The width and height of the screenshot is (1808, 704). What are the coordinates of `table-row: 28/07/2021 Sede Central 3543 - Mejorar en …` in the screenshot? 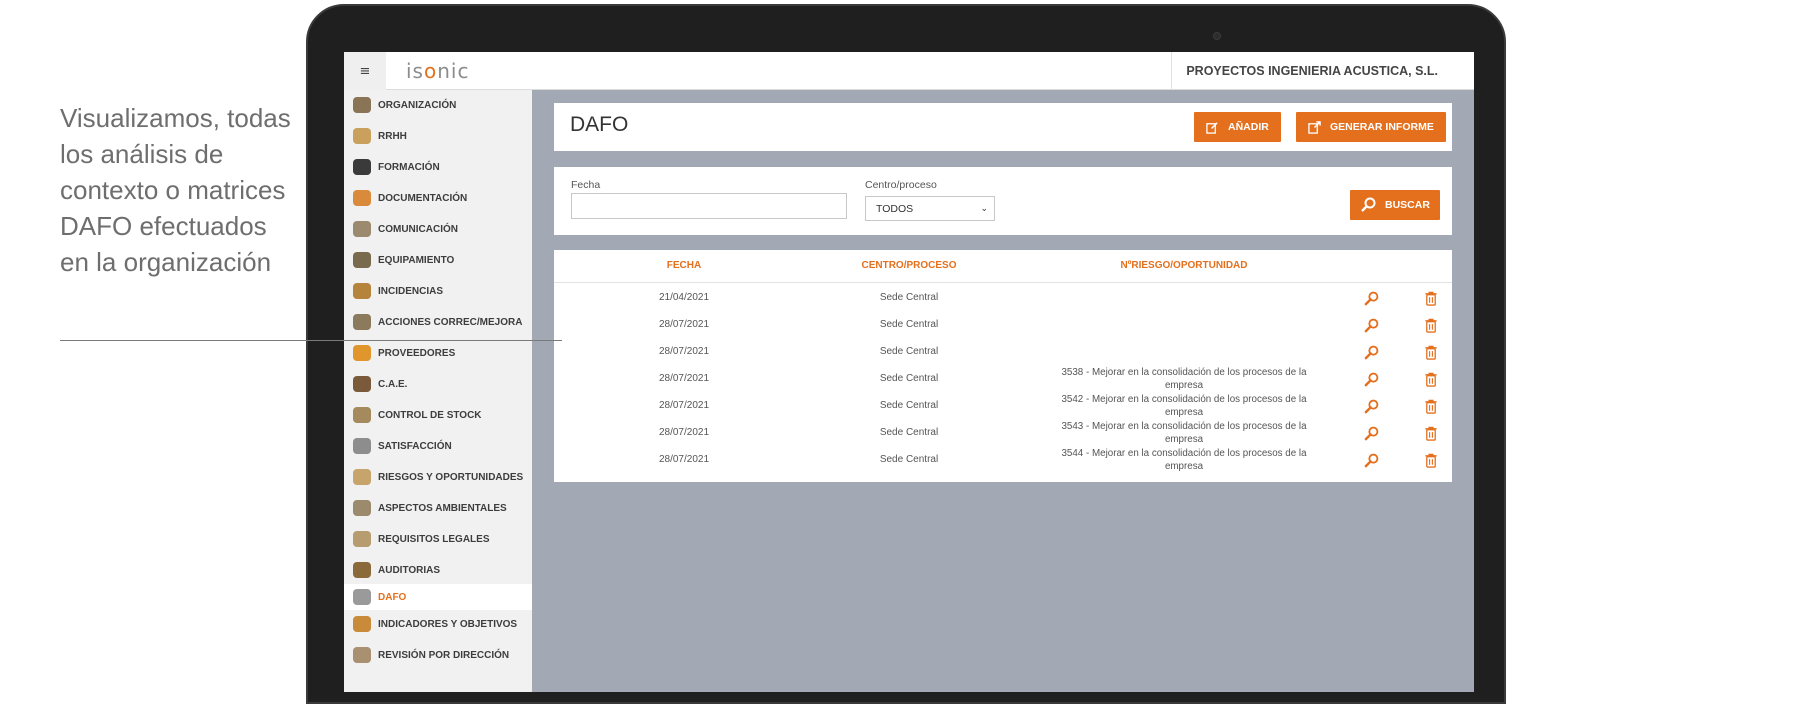 It's located at (1003, 432).